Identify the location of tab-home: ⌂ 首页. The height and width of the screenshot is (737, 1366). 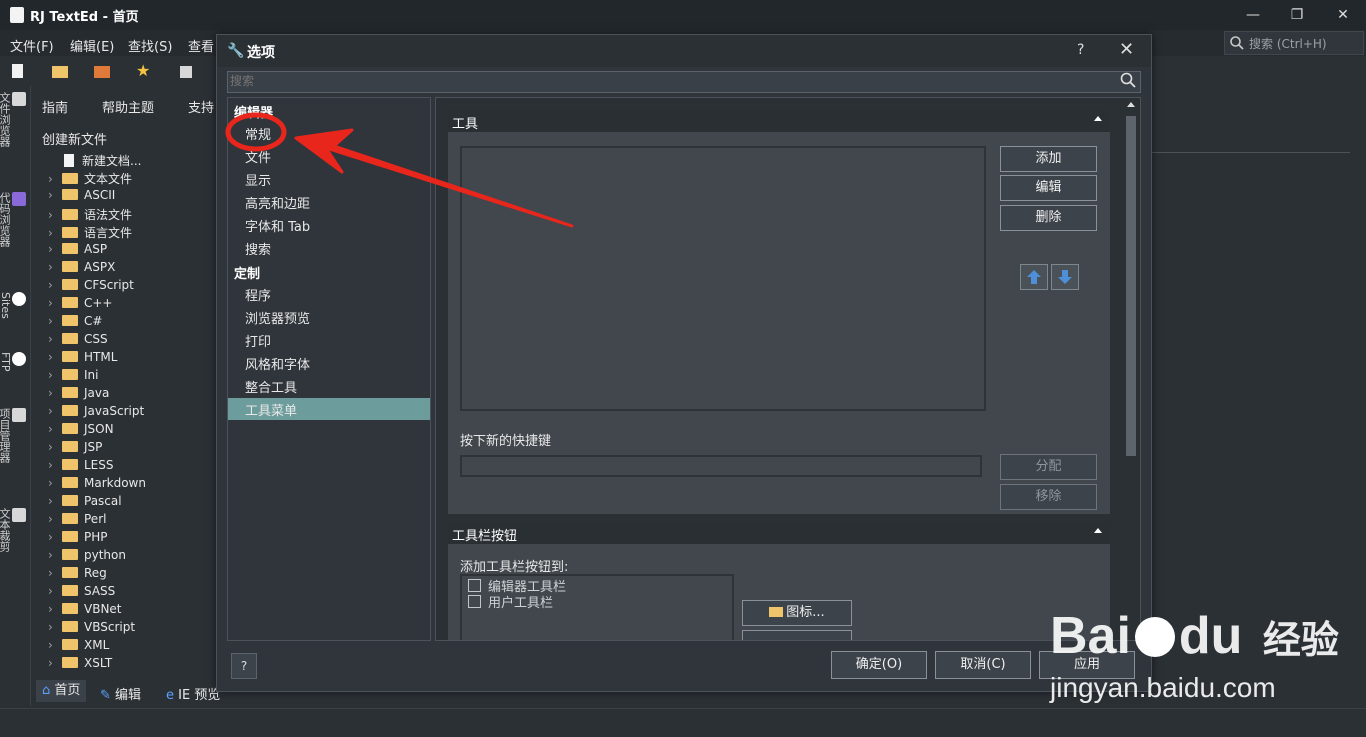
(61, 691).